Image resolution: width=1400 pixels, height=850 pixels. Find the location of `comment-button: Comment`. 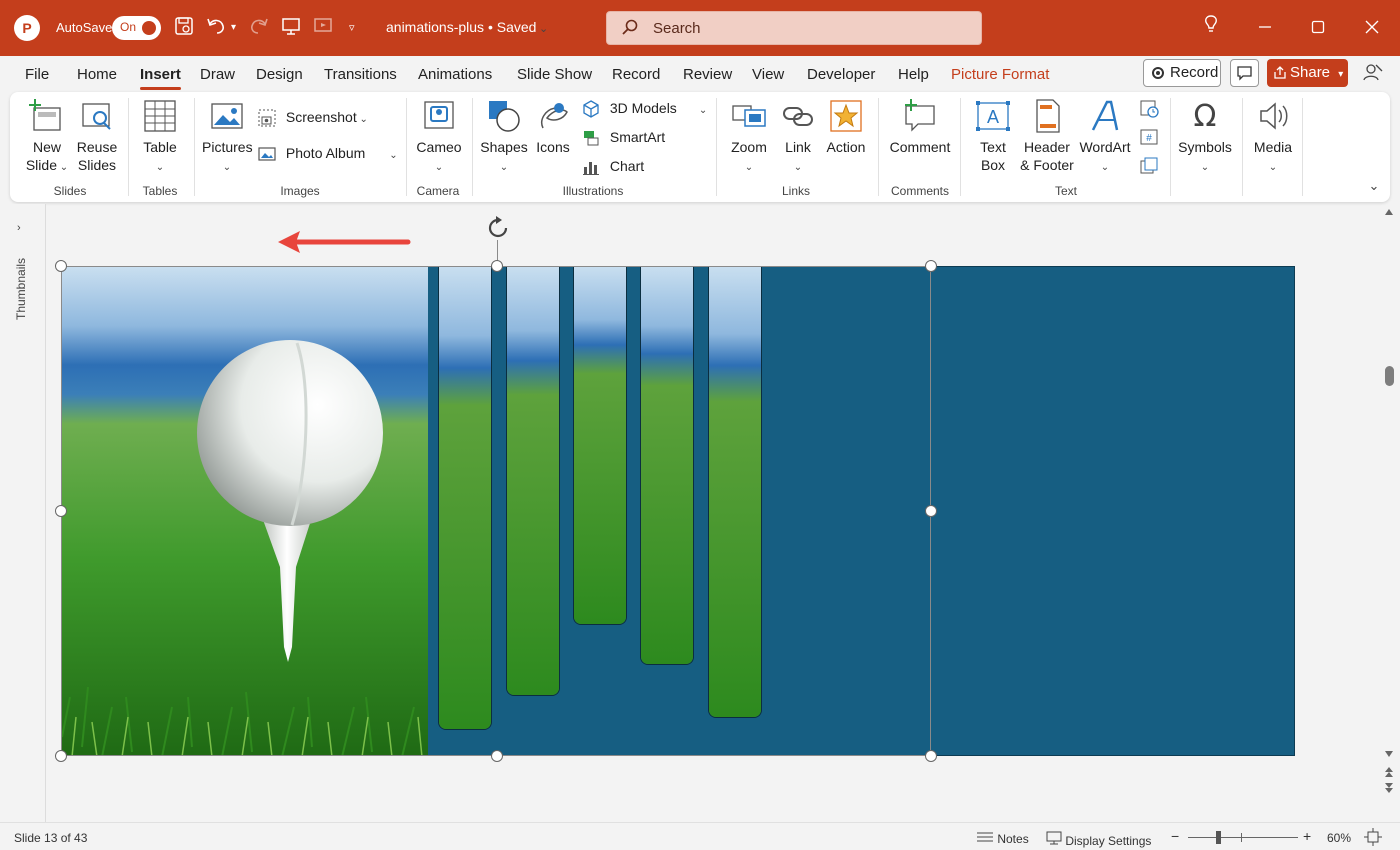

comment-button: Comment is located at coordinates (920, 127).